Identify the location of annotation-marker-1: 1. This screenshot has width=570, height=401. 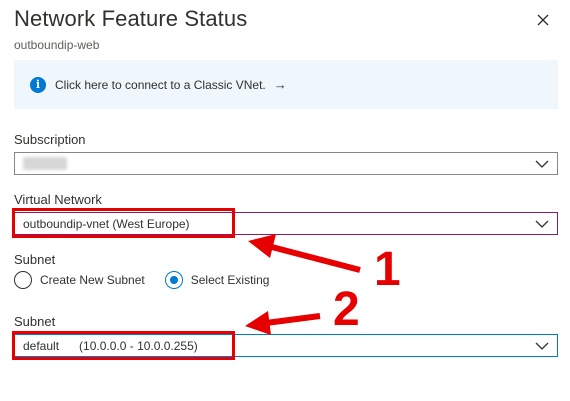
(387, 269).